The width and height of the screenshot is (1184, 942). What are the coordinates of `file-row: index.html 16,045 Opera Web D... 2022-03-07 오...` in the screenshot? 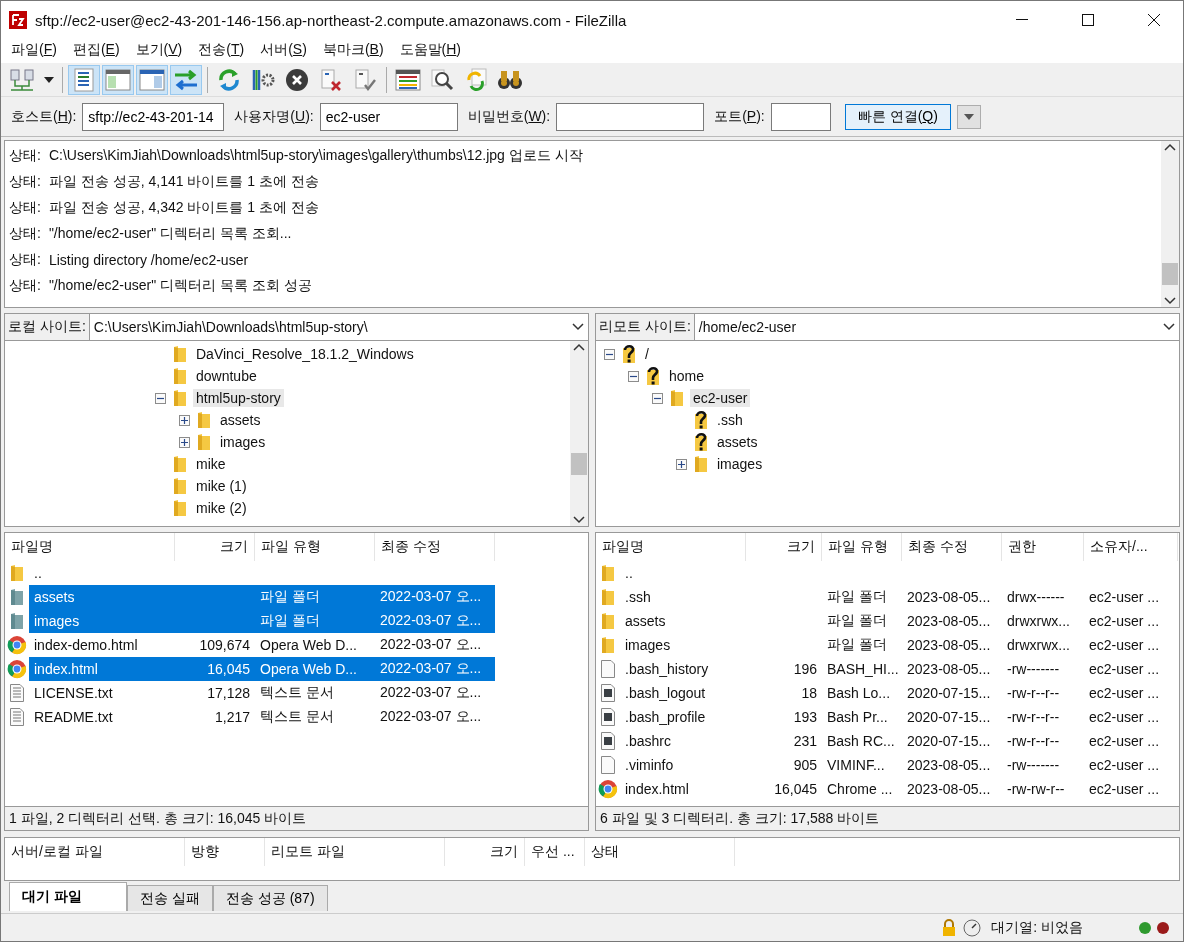 It's located at (262, 669).